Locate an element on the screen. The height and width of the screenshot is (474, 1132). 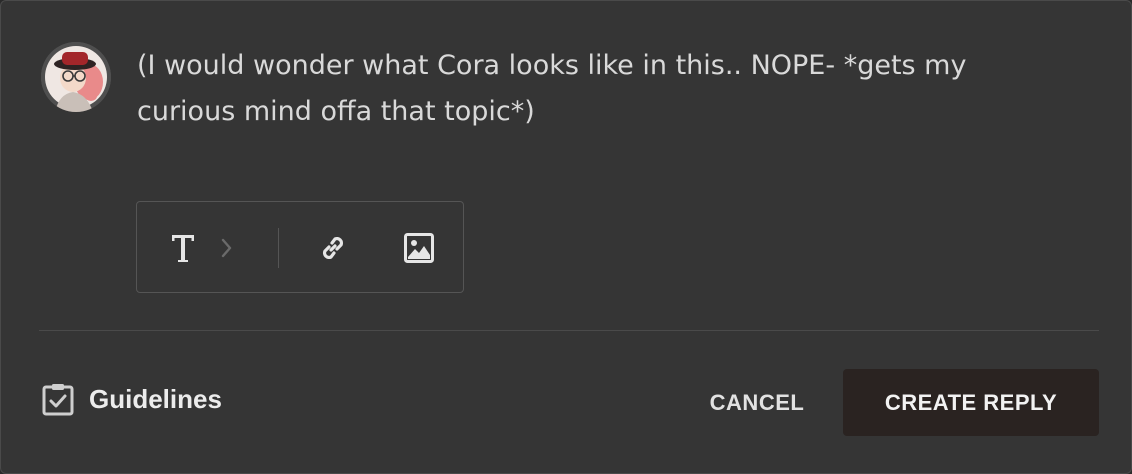
create-reply-button: CREATE REPLY is located at coordinates (971, 402).